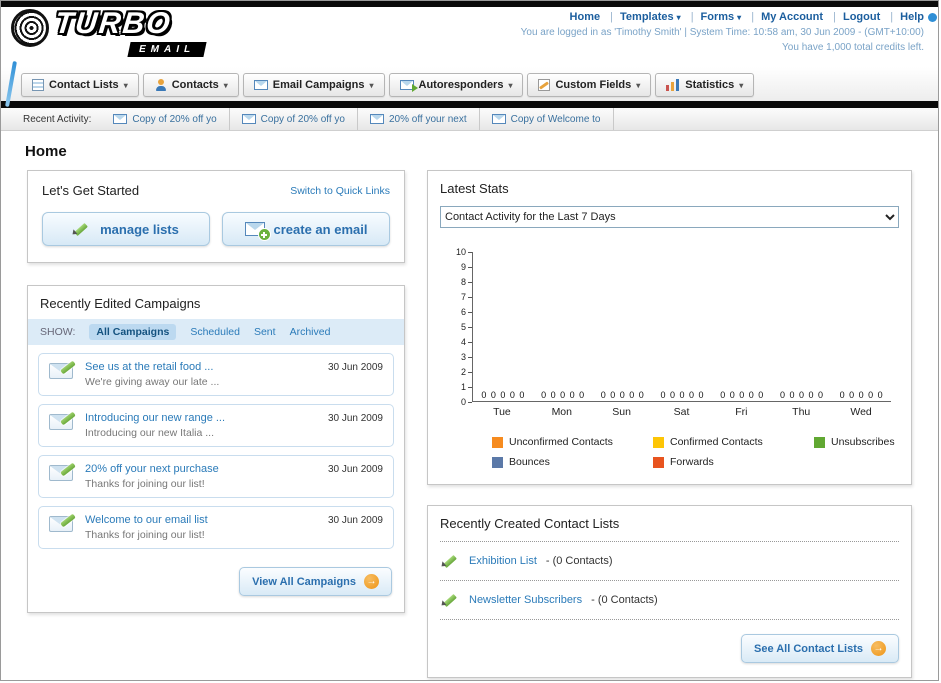  I want to click on tab-statistics: Statistics, so click(705, 85).